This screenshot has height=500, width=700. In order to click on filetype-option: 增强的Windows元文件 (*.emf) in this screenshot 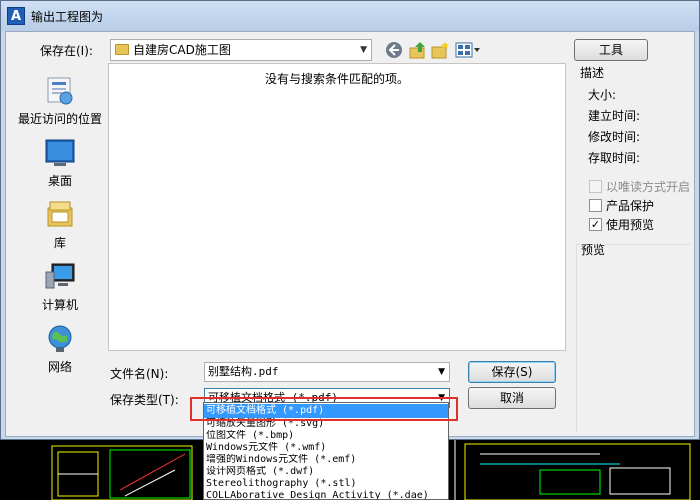, I will do `click(326, 460)`.